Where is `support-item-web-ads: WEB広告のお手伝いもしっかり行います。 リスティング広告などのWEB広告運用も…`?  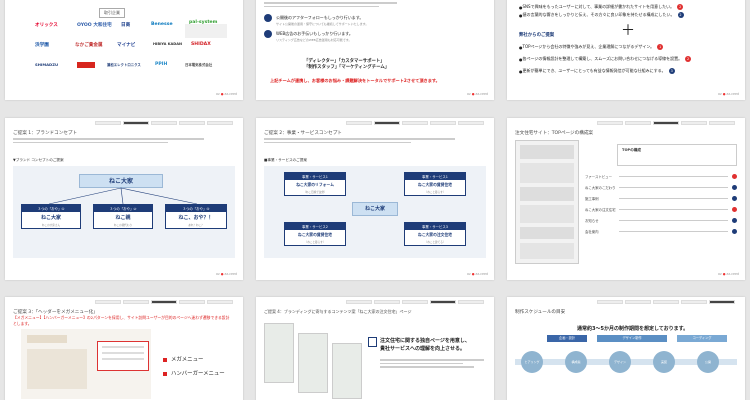
support-item-web-ads: WEB広告のお手伝いもしっかり行います。 リスティング広告などのWEB広告運用も… is located at coordinates (308, 36).